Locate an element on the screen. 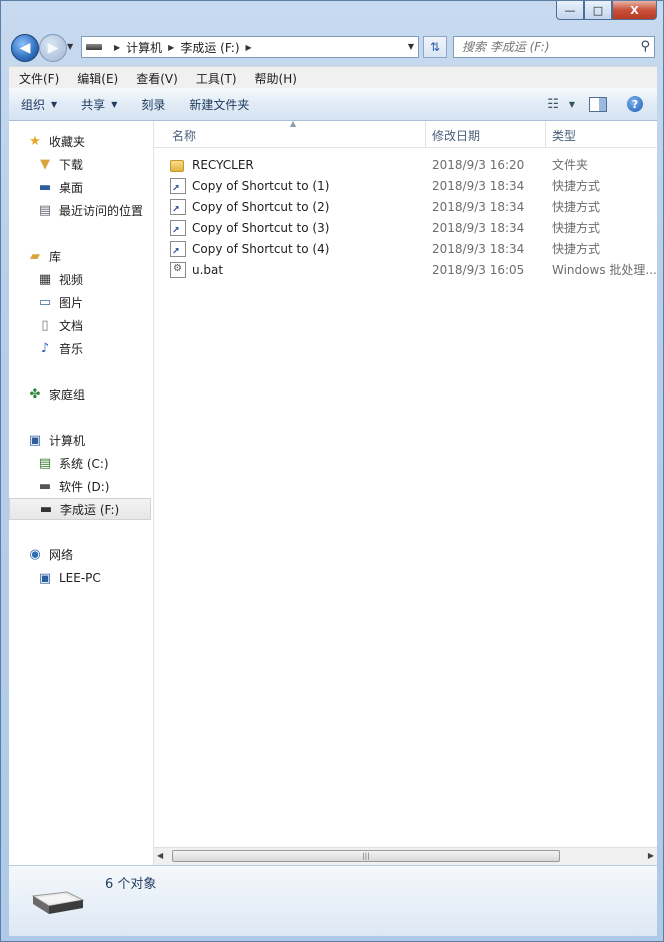 This screenshot has width=664, height=942. organize-label: 组织 is located at coordinates (33, 104).